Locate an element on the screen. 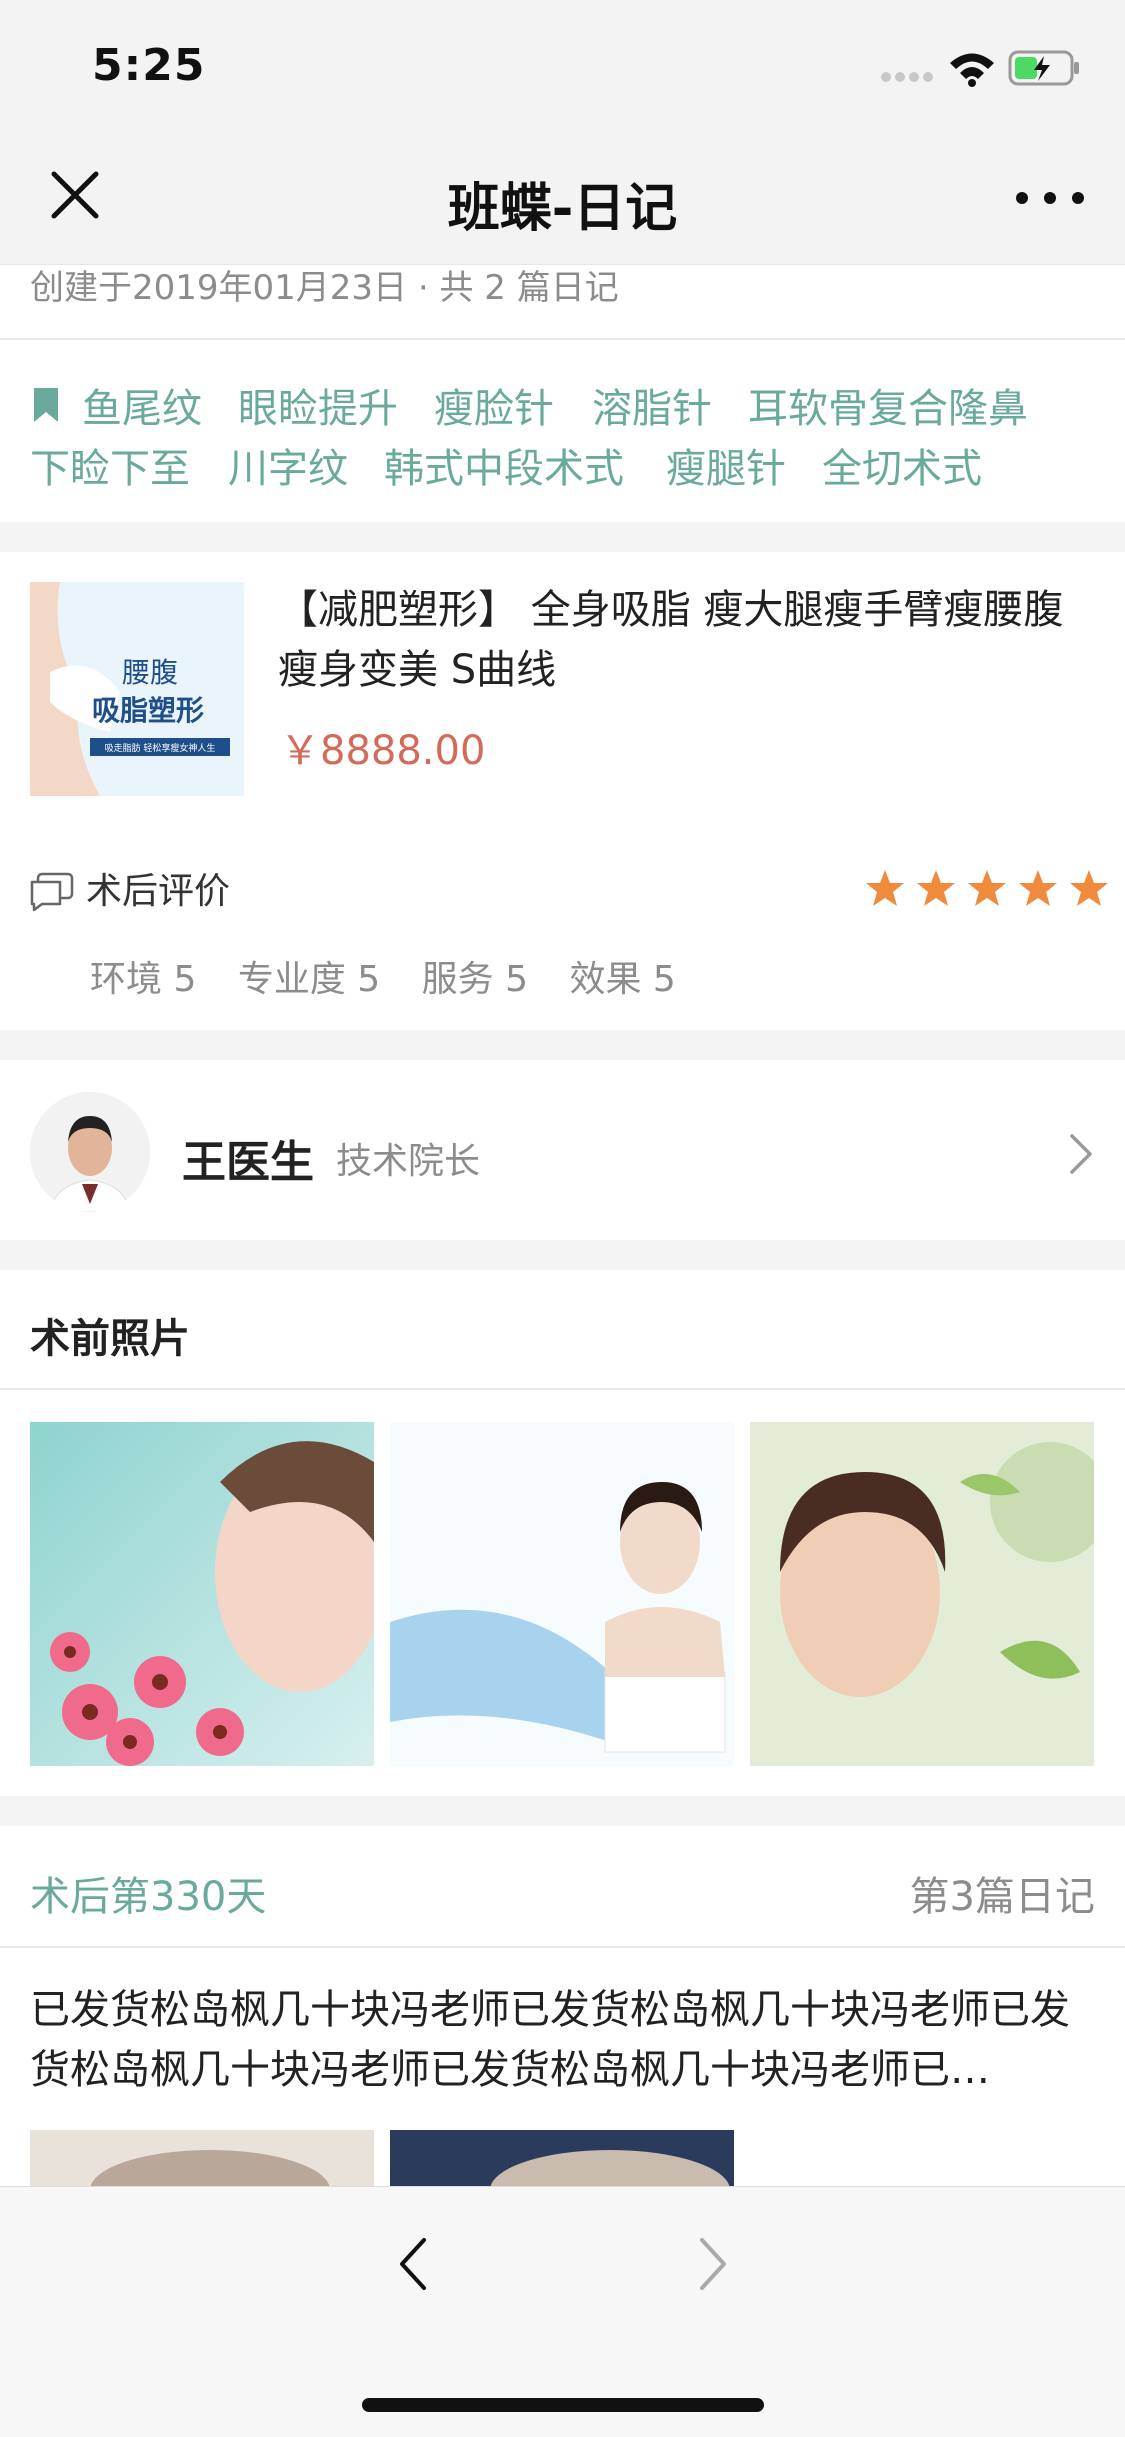  score-expertise: 专业度 5 is located at coordinates (309, 979).